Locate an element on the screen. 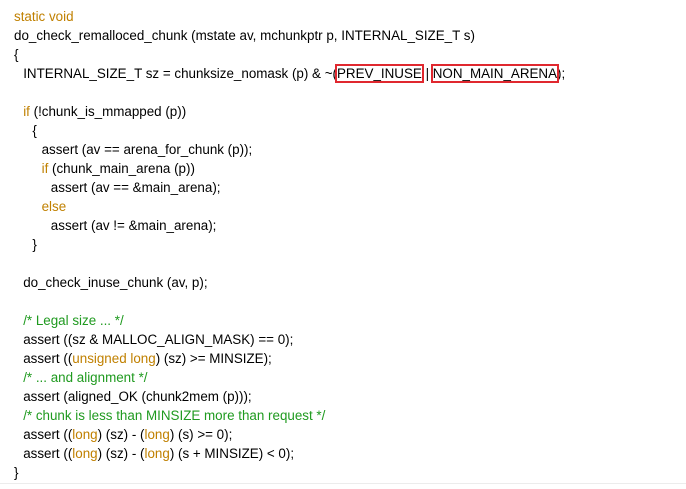 The width and height of the screenshot is (686, 489). code-token: ) (s) >= 0); is located at coordinates (201, 434).